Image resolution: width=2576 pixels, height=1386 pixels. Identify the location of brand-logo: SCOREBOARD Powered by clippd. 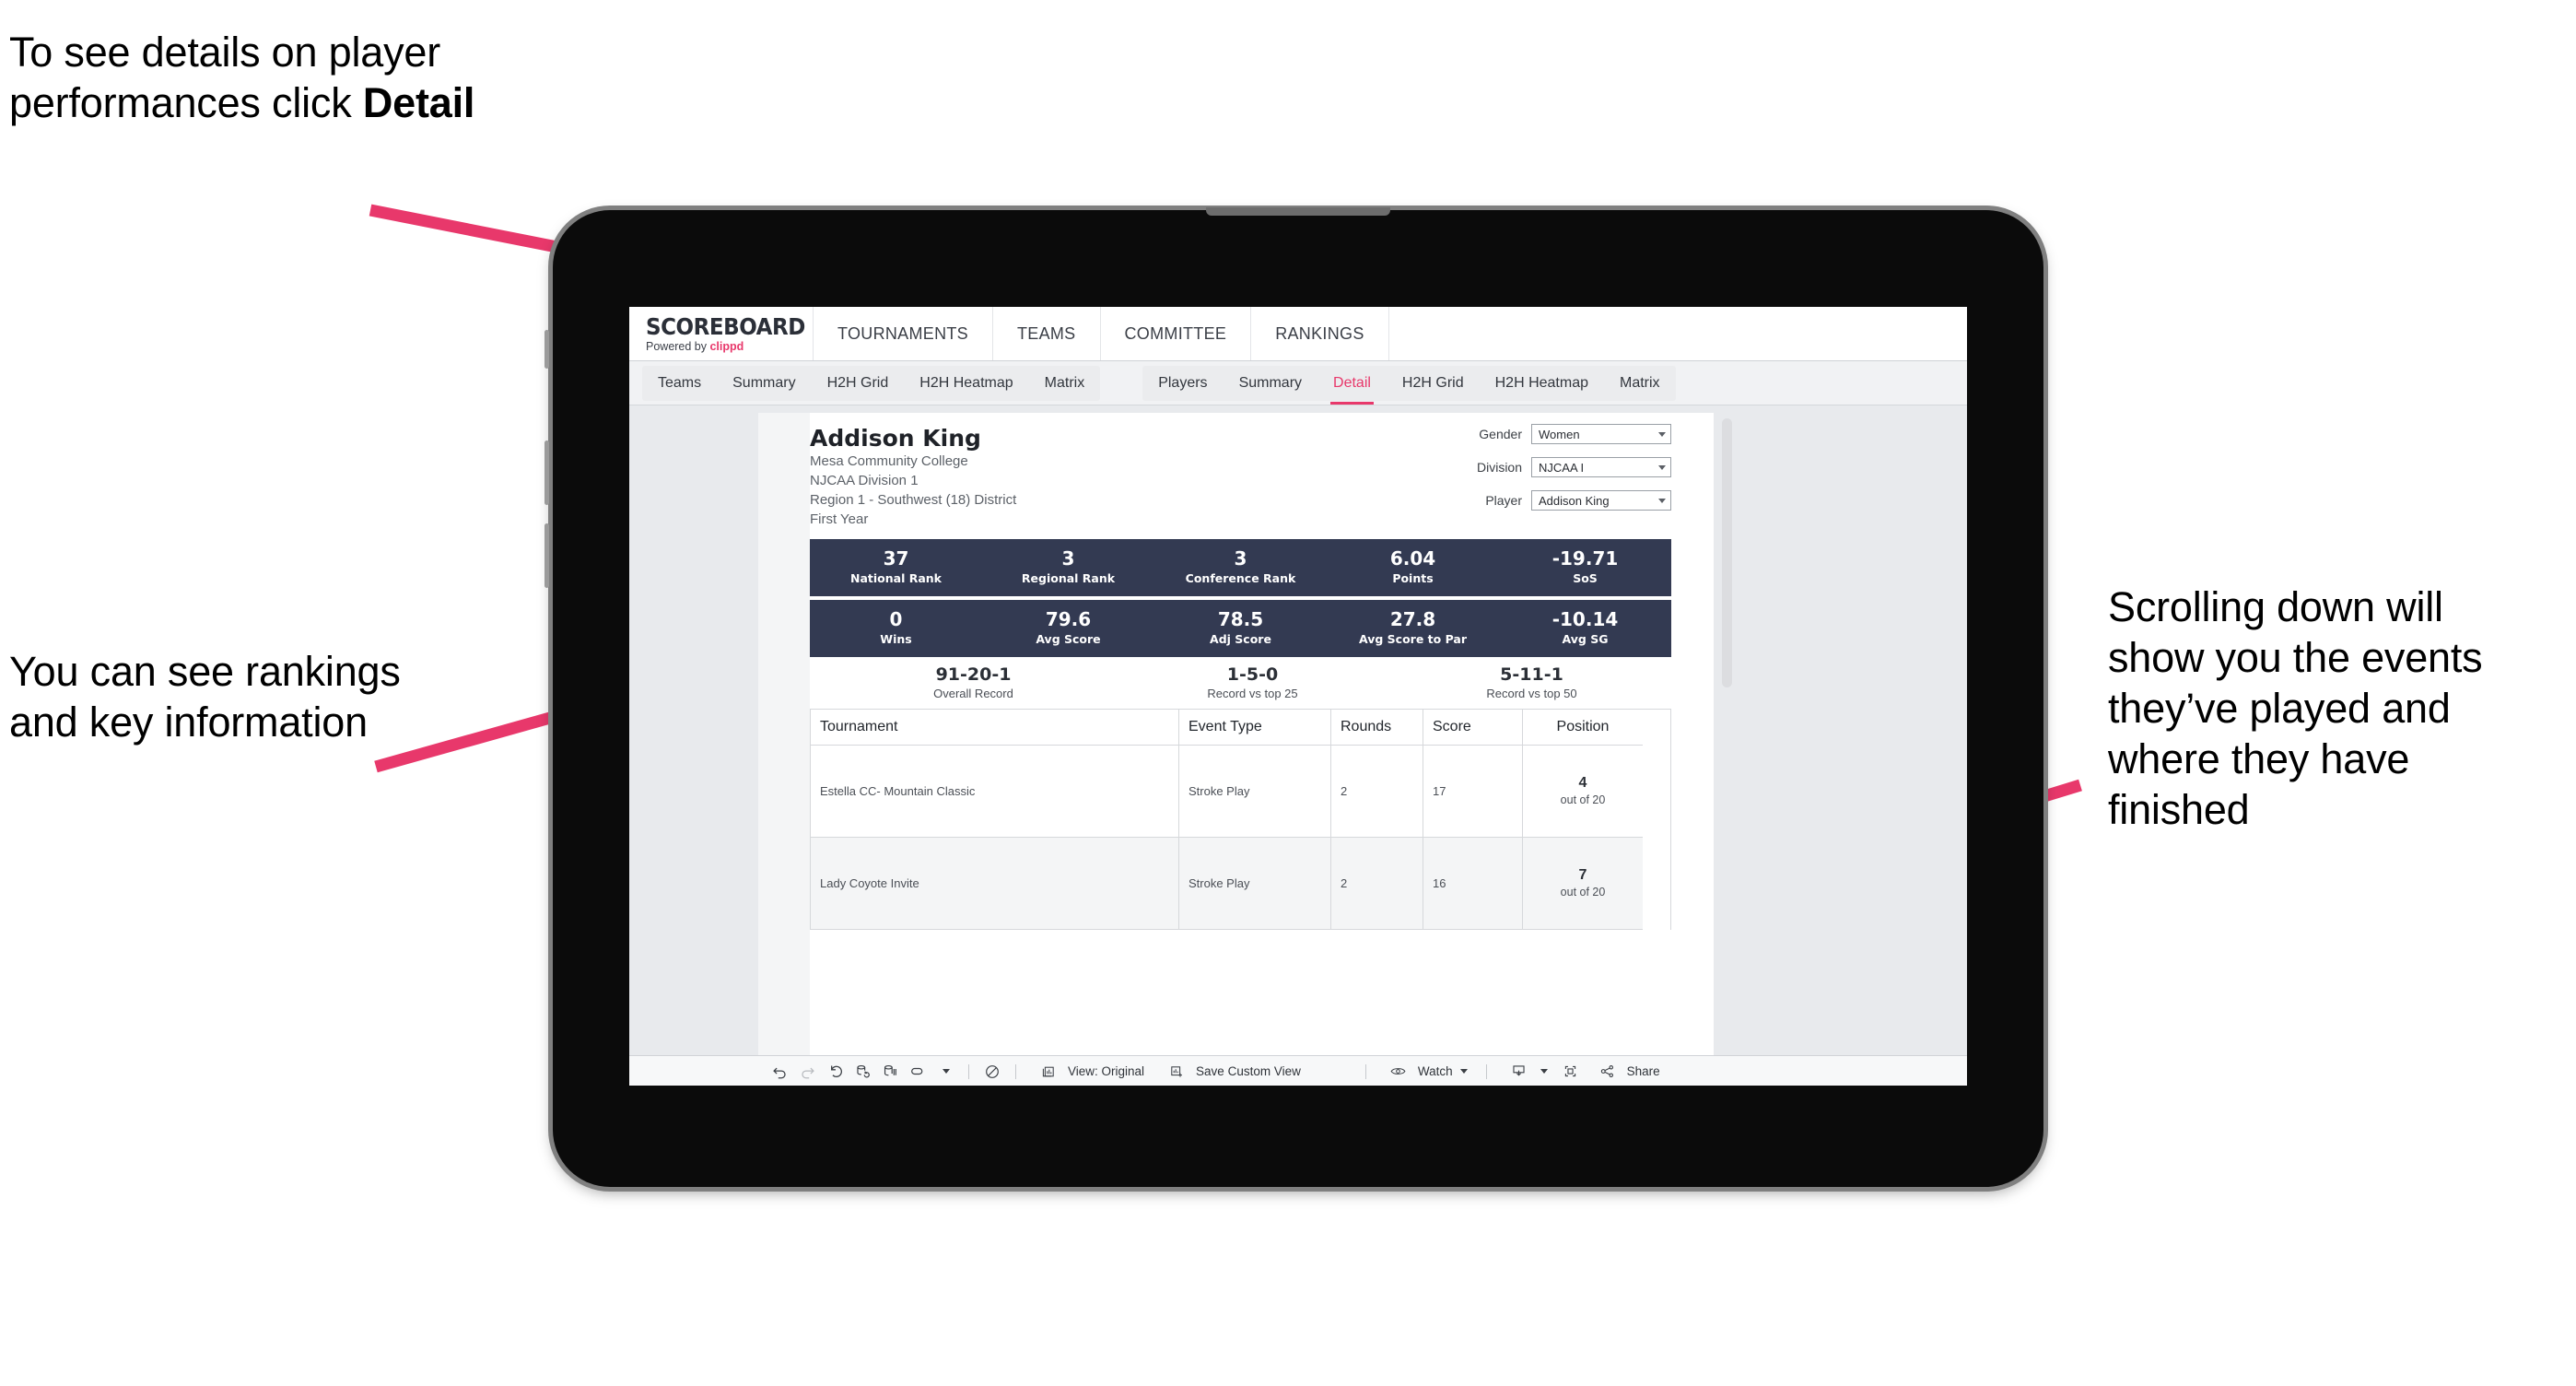
(721, 334).